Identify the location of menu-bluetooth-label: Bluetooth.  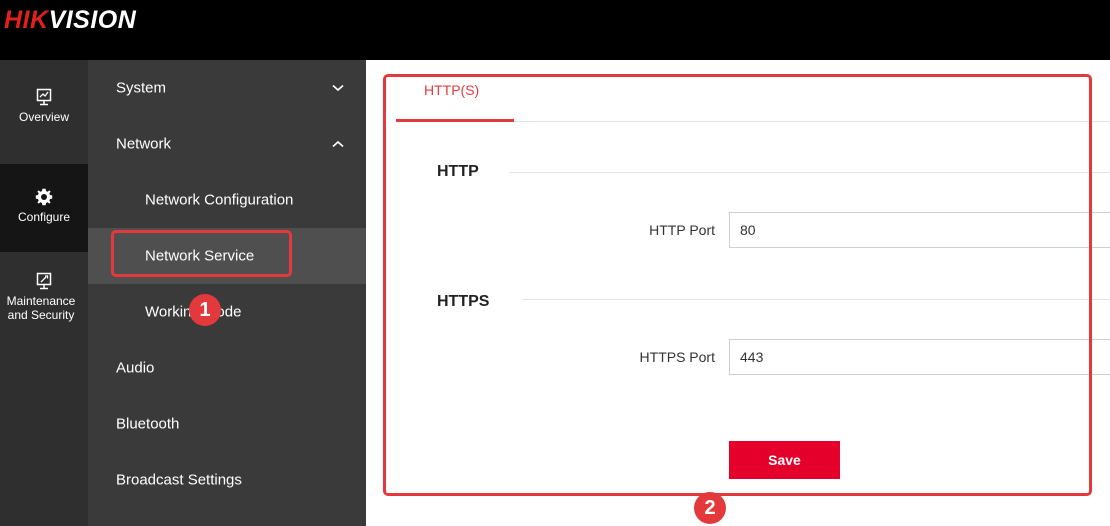
(148, 424).